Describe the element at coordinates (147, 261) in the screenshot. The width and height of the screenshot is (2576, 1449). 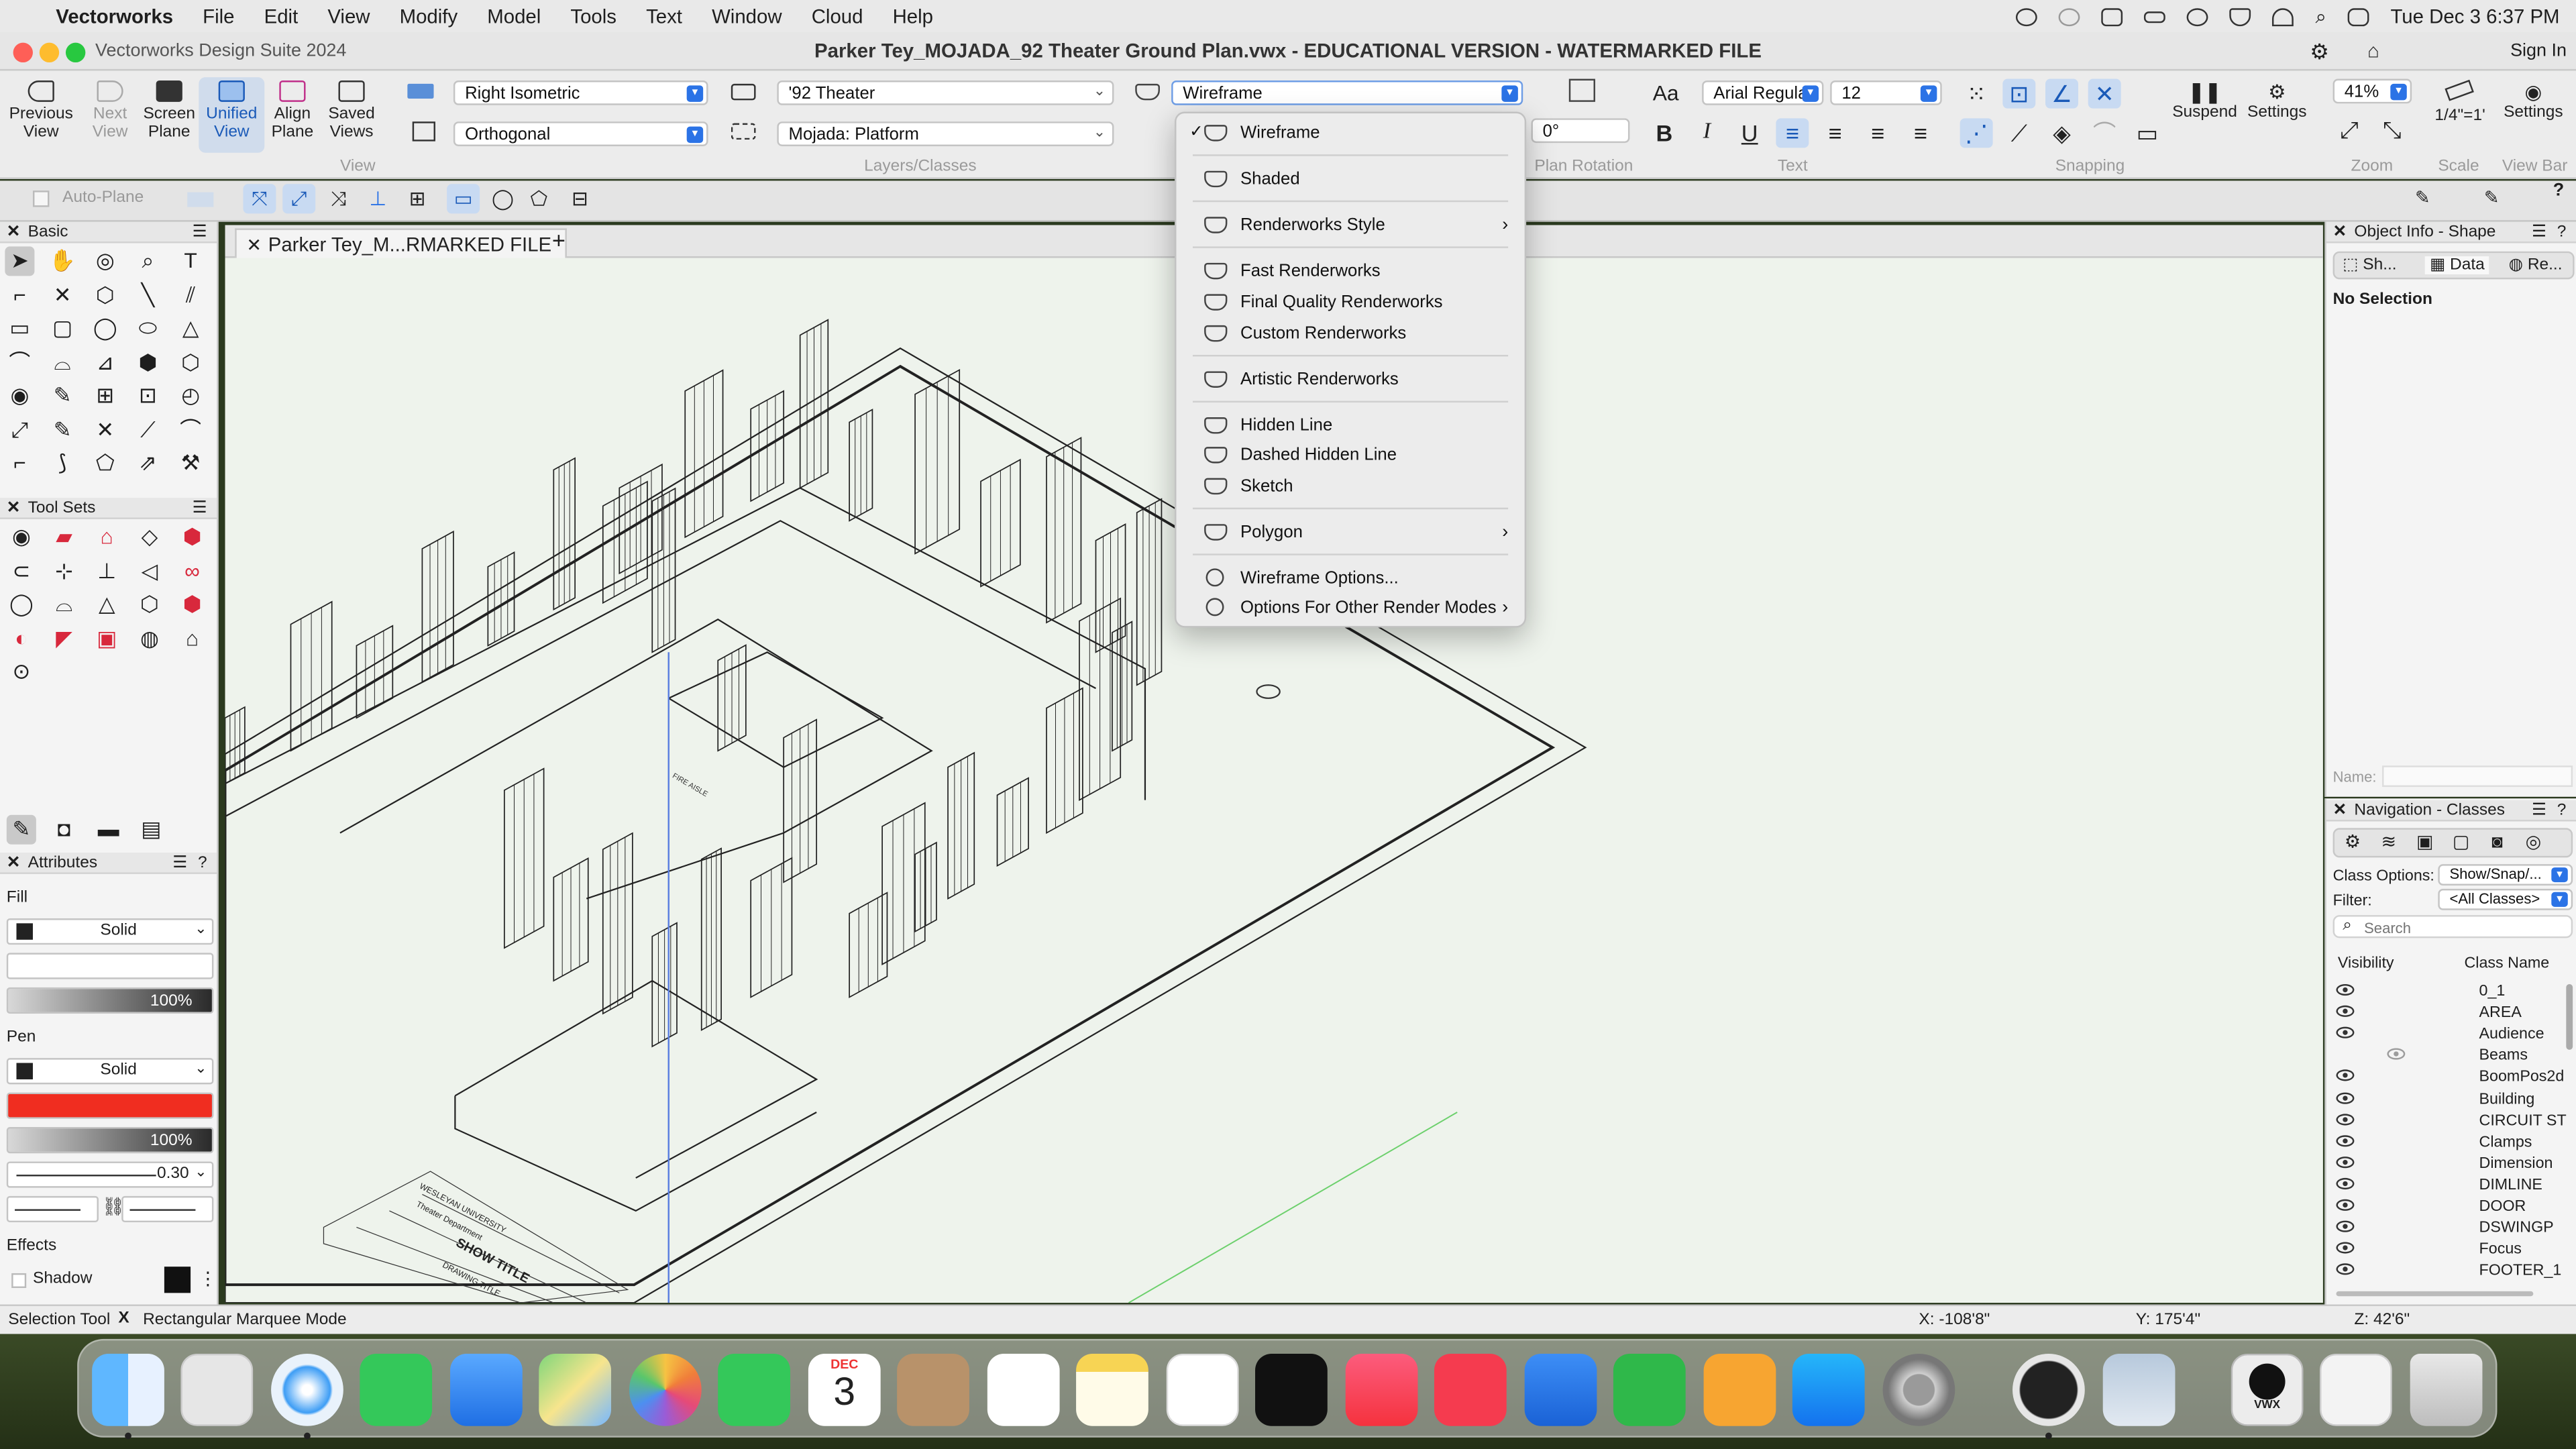
I see `zoom-tool-icon: ⌕` at that location.